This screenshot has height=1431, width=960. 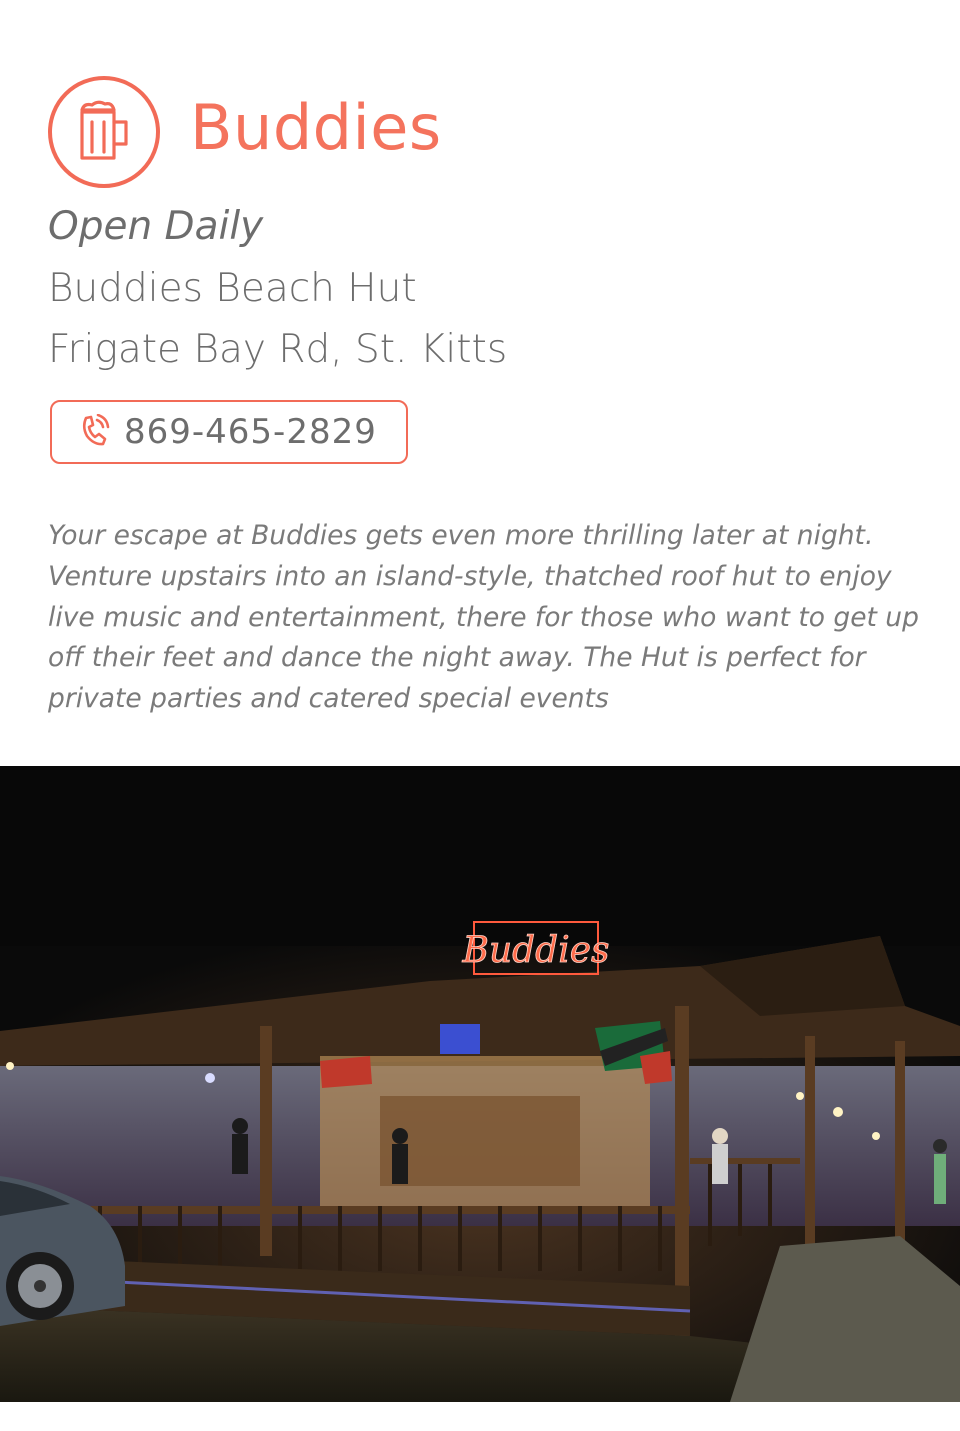 I want to click on neon-sign-text: Buddies, so click(x=535, y=950).